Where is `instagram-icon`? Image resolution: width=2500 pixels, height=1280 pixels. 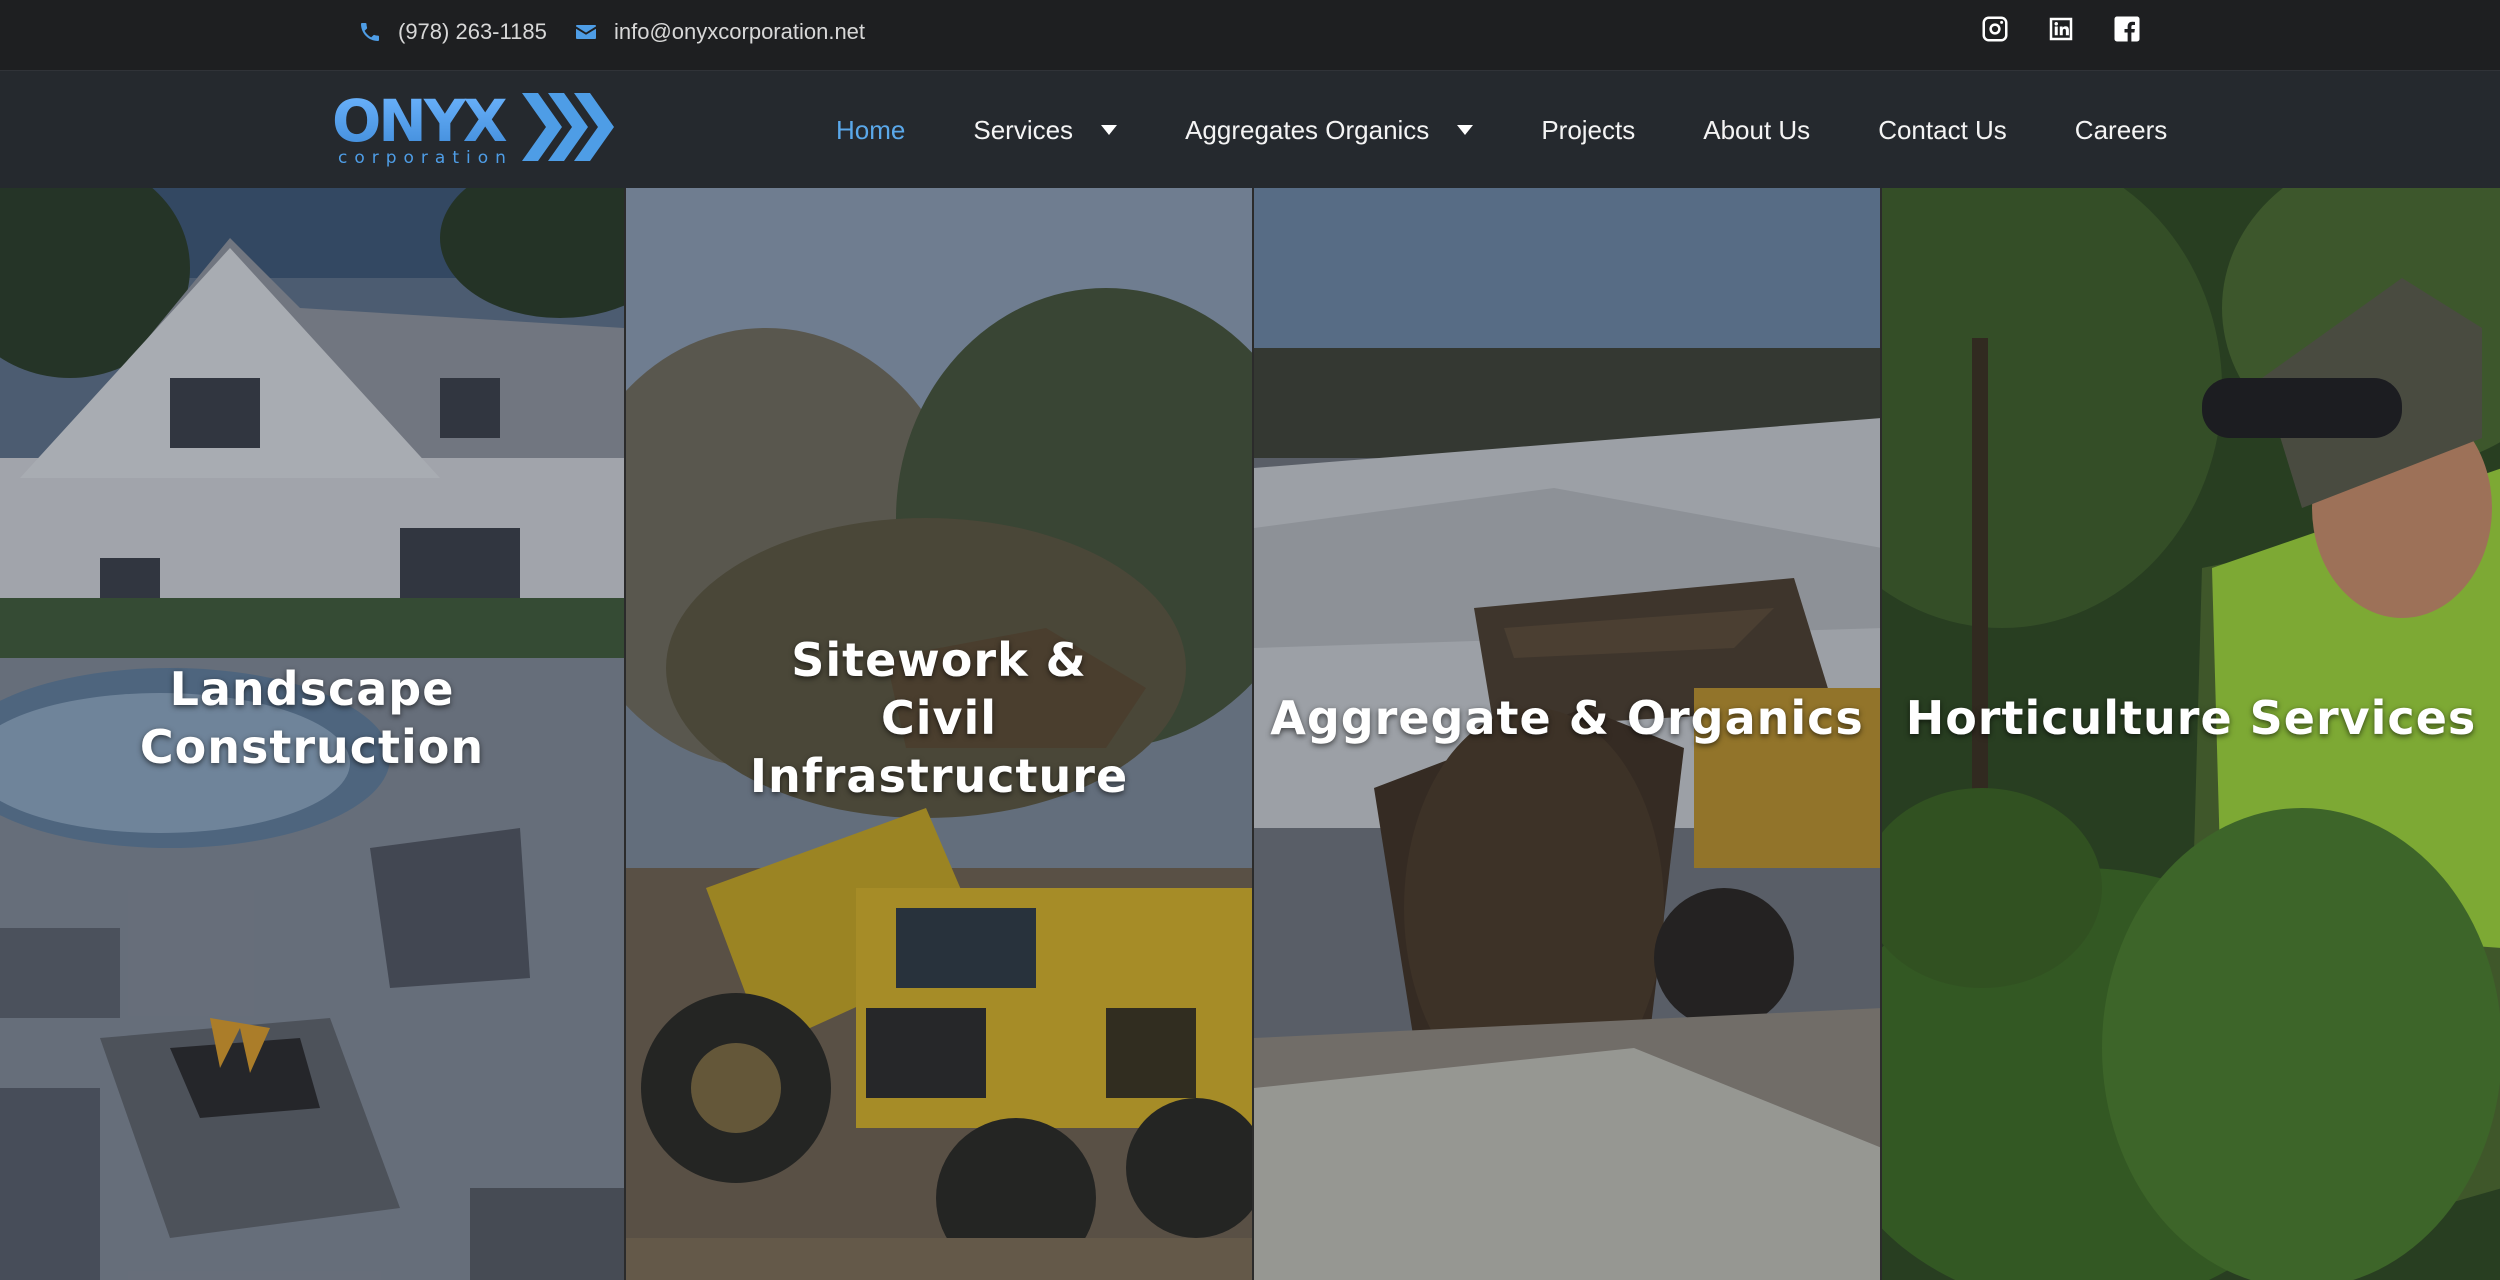
instagram-icon is located at coordinates (1995, 29).